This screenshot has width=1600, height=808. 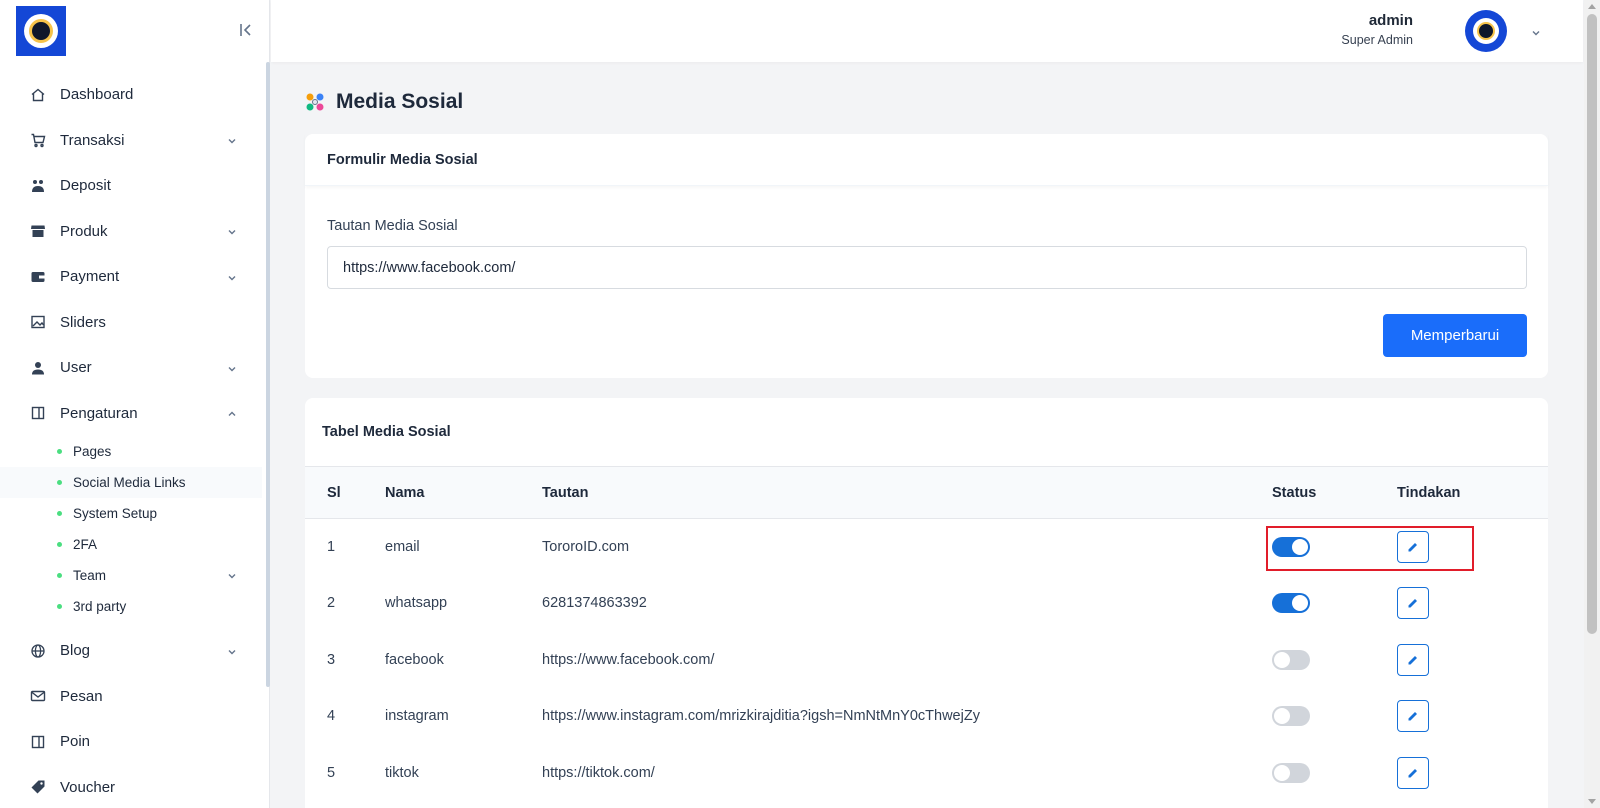 I want to click on cell-tautan: https://tiktok.com/, so click(x=598, y=772).